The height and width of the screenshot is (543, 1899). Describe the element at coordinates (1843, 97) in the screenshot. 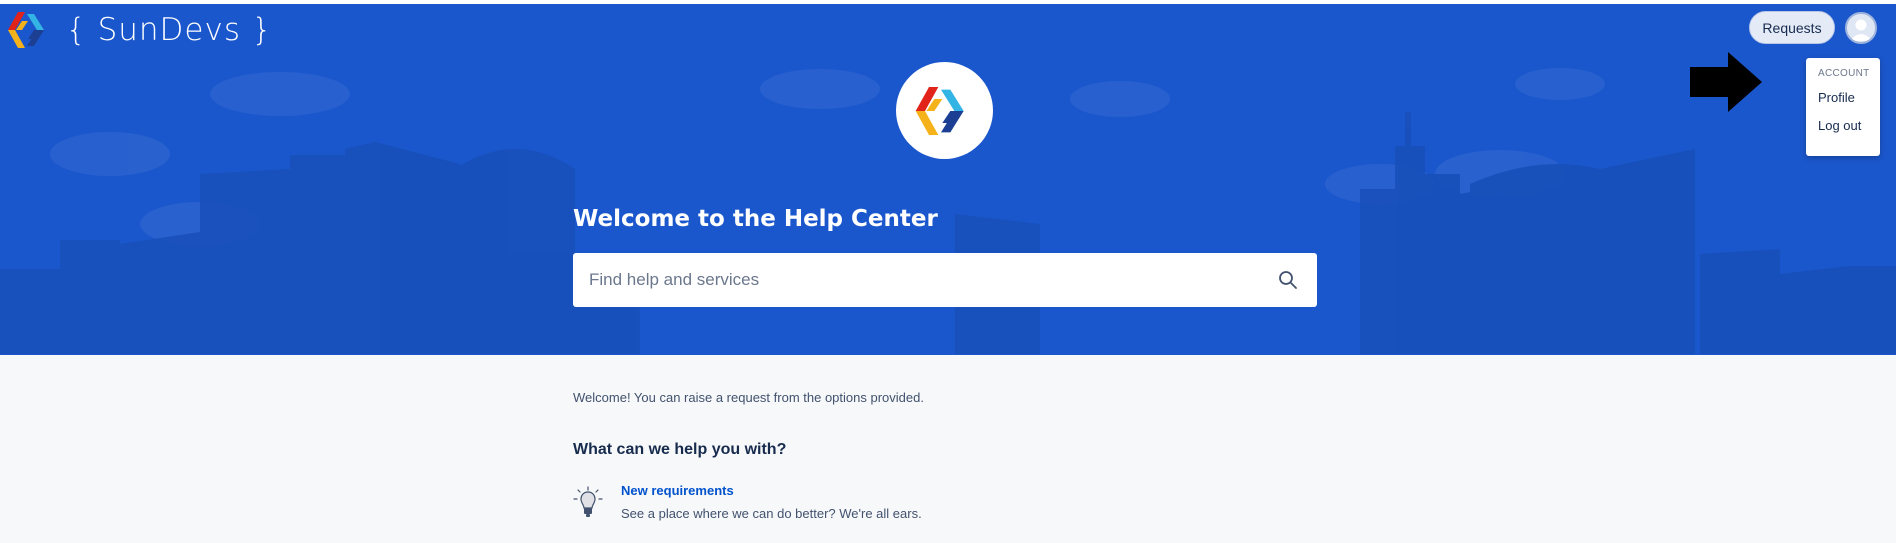

I see `profile-menu-item: Profile` at that location.